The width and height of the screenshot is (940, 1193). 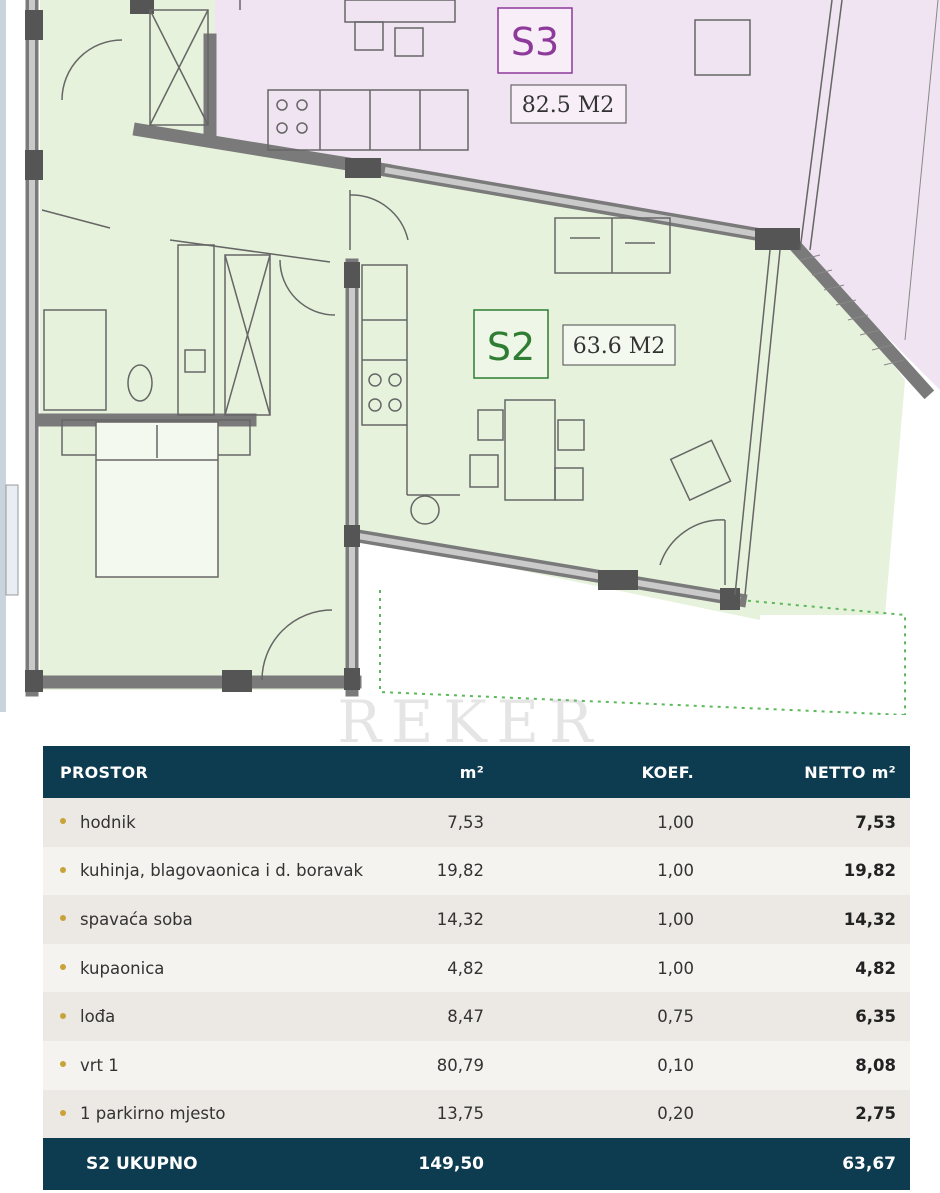 I want to click on header-room: PROSTOR, so click(x=104, y=772).